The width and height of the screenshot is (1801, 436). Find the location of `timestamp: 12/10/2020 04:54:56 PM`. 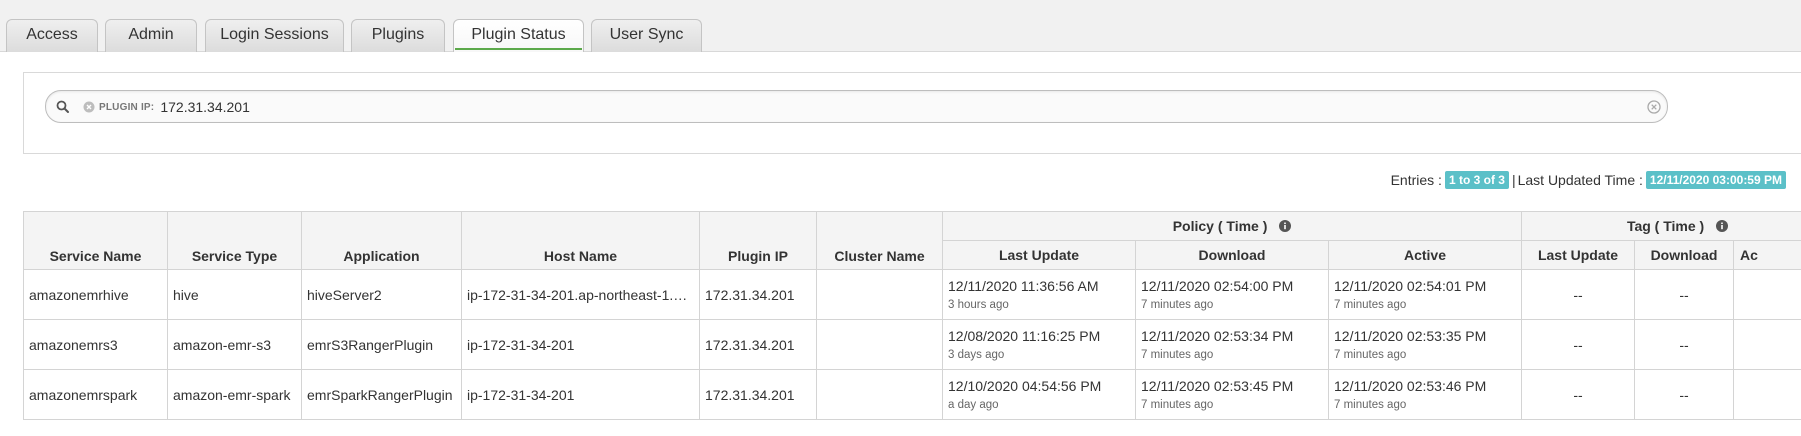

timestamp: 12/10/2020 04:54:56 PM is located at coordinates (1025, 385).